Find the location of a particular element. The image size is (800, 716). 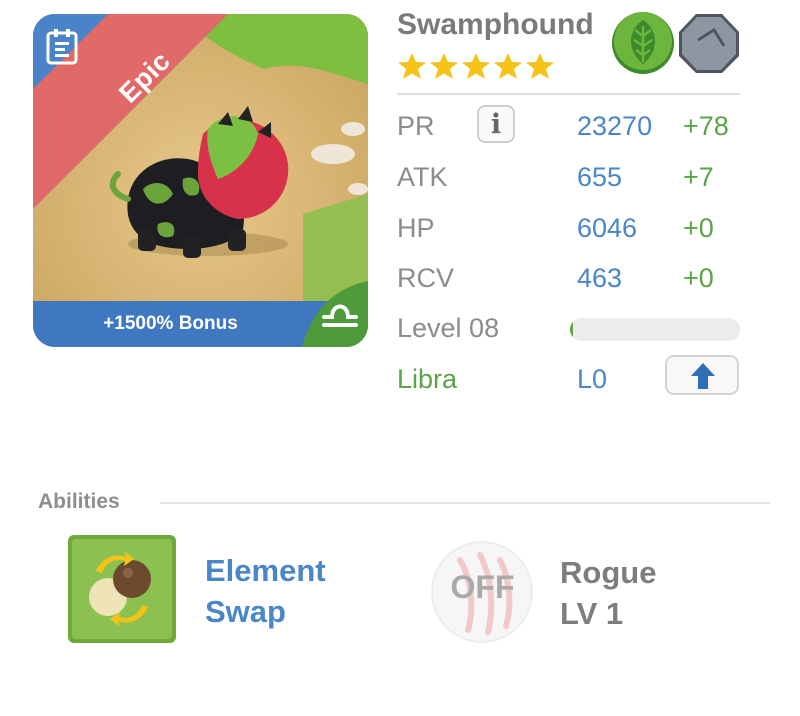

bonus-text: +1500% Bonus is located at coordinates (170, 323).